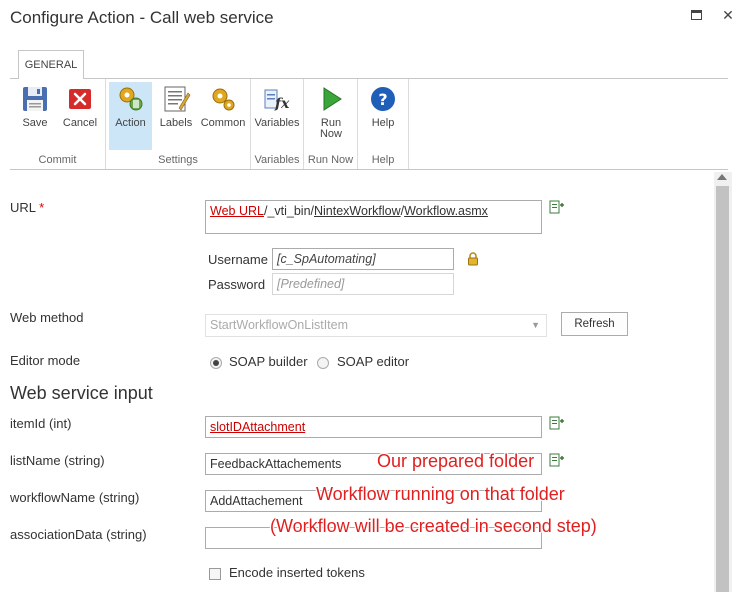  Describe the element at coordinates (35, 99) in the screenshot. I see `save-icon` at that location.